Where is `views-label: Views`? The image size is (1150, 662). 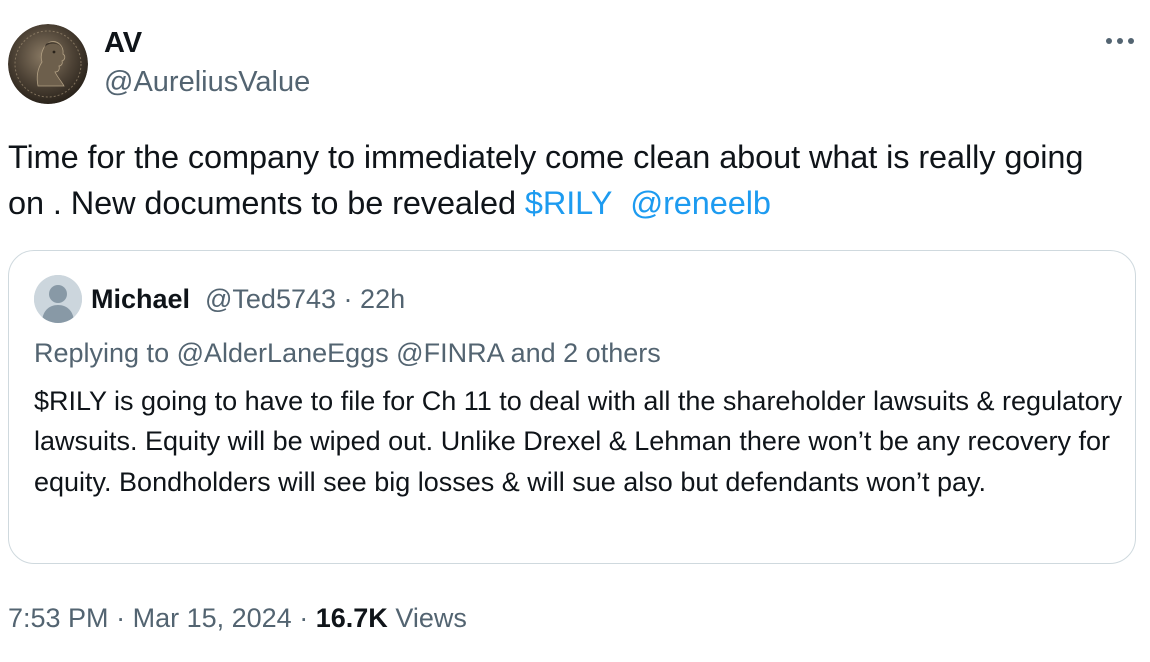 views-label: Views is located at coordinates (431, 618).